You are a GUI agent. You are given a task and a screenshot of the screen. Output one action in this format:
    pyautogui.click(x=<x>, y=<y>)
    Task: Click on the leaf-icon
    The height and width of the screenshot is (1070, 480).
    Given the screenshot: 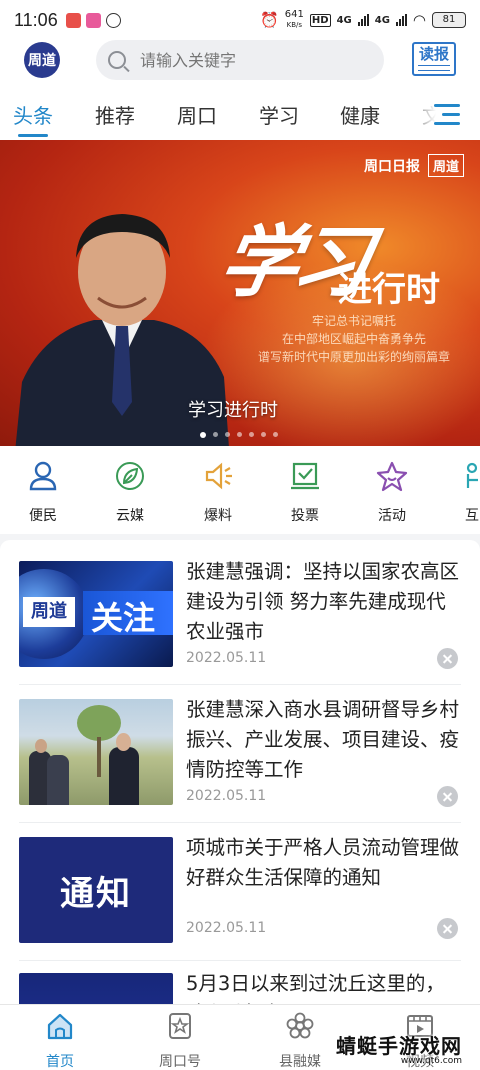 What is the action you would take?
    pyautogui.click(x=130, y=476)
    